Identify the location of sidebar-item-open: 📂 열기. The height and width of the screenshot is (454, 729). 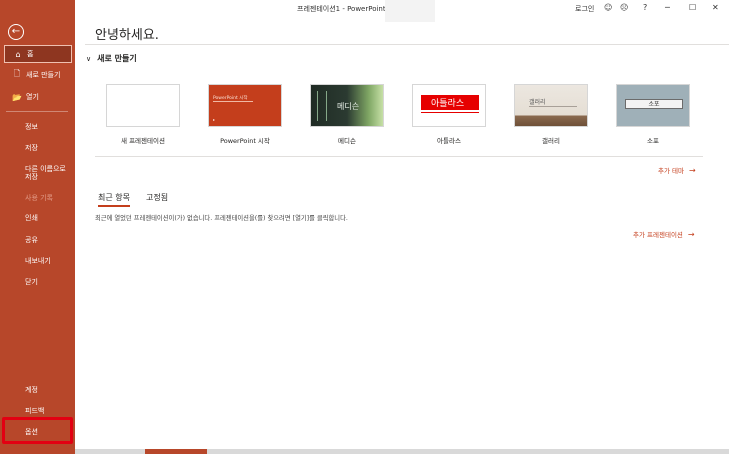
(38, 97).